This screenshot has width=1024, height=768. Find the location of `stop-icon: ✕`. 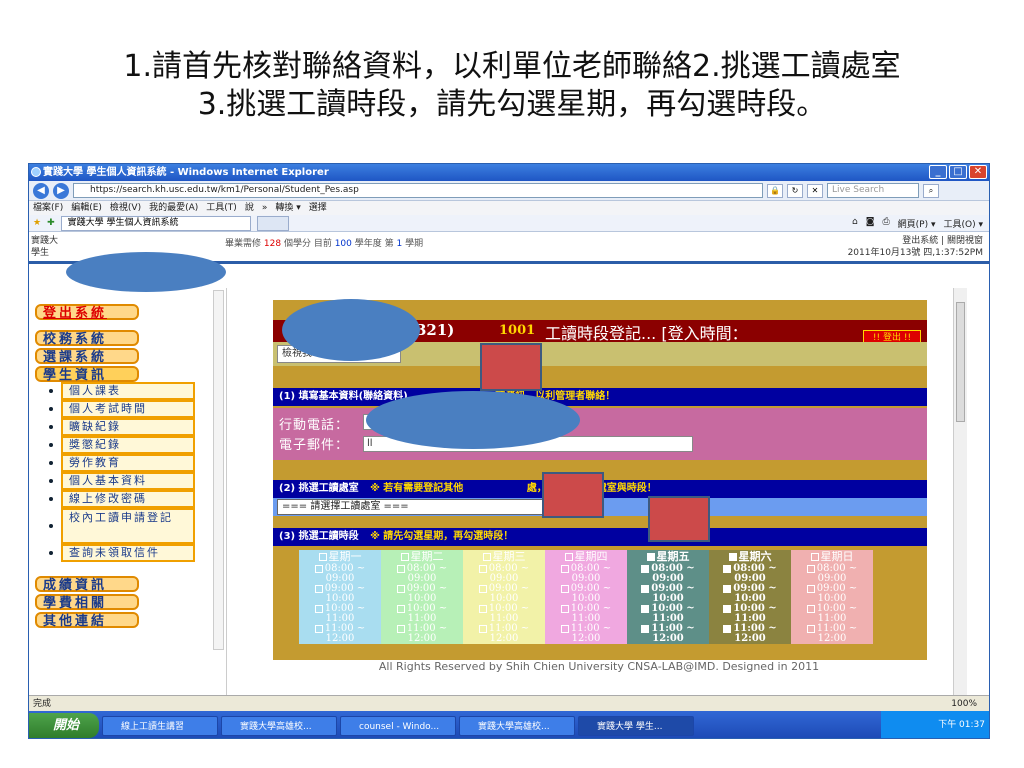

stop-icon: ✕ is located at coordinates (815, 190).